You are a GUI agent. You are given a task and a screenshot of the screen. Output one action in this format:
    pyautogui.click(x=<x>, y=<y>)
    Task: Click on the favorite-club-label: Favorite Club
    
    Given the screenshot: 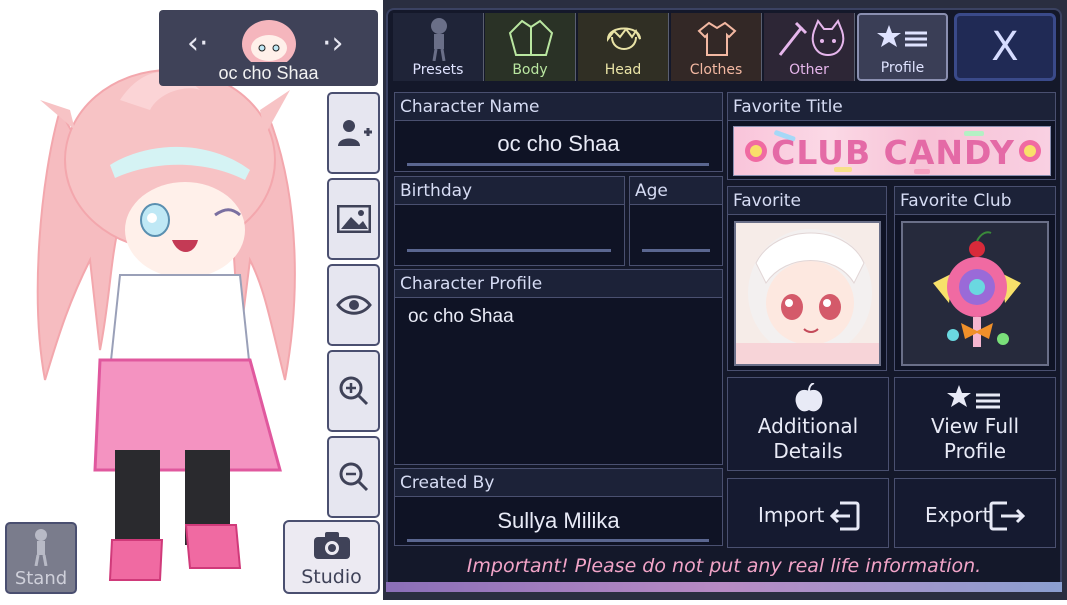 What is the action you would take?
    pyautogui.click(x=975, y=201)
    